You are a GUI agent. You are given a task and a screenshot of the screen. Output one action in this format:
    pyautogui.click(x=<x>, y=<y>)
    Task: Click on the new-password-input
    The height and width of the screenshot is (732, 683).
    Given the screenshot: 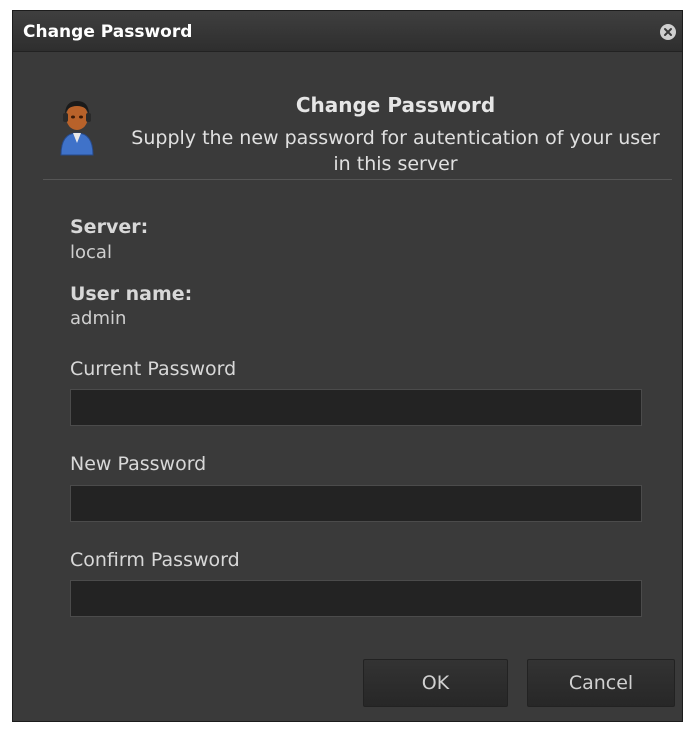 What is the action you would take?
    pyautogui.click(x=356, y=503)
    